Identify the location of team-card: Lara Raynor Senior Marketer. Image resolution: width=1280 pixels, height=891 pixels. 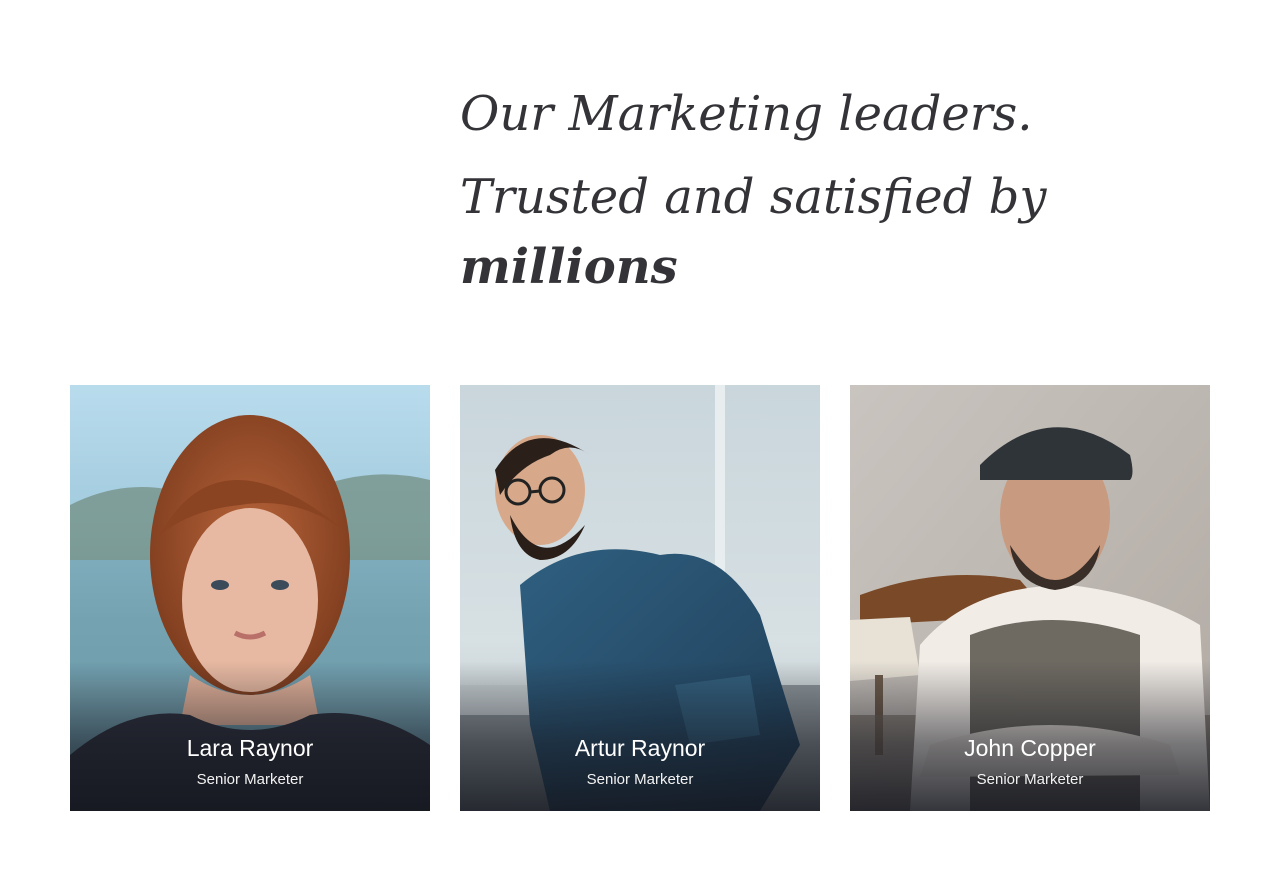
(250, 598).